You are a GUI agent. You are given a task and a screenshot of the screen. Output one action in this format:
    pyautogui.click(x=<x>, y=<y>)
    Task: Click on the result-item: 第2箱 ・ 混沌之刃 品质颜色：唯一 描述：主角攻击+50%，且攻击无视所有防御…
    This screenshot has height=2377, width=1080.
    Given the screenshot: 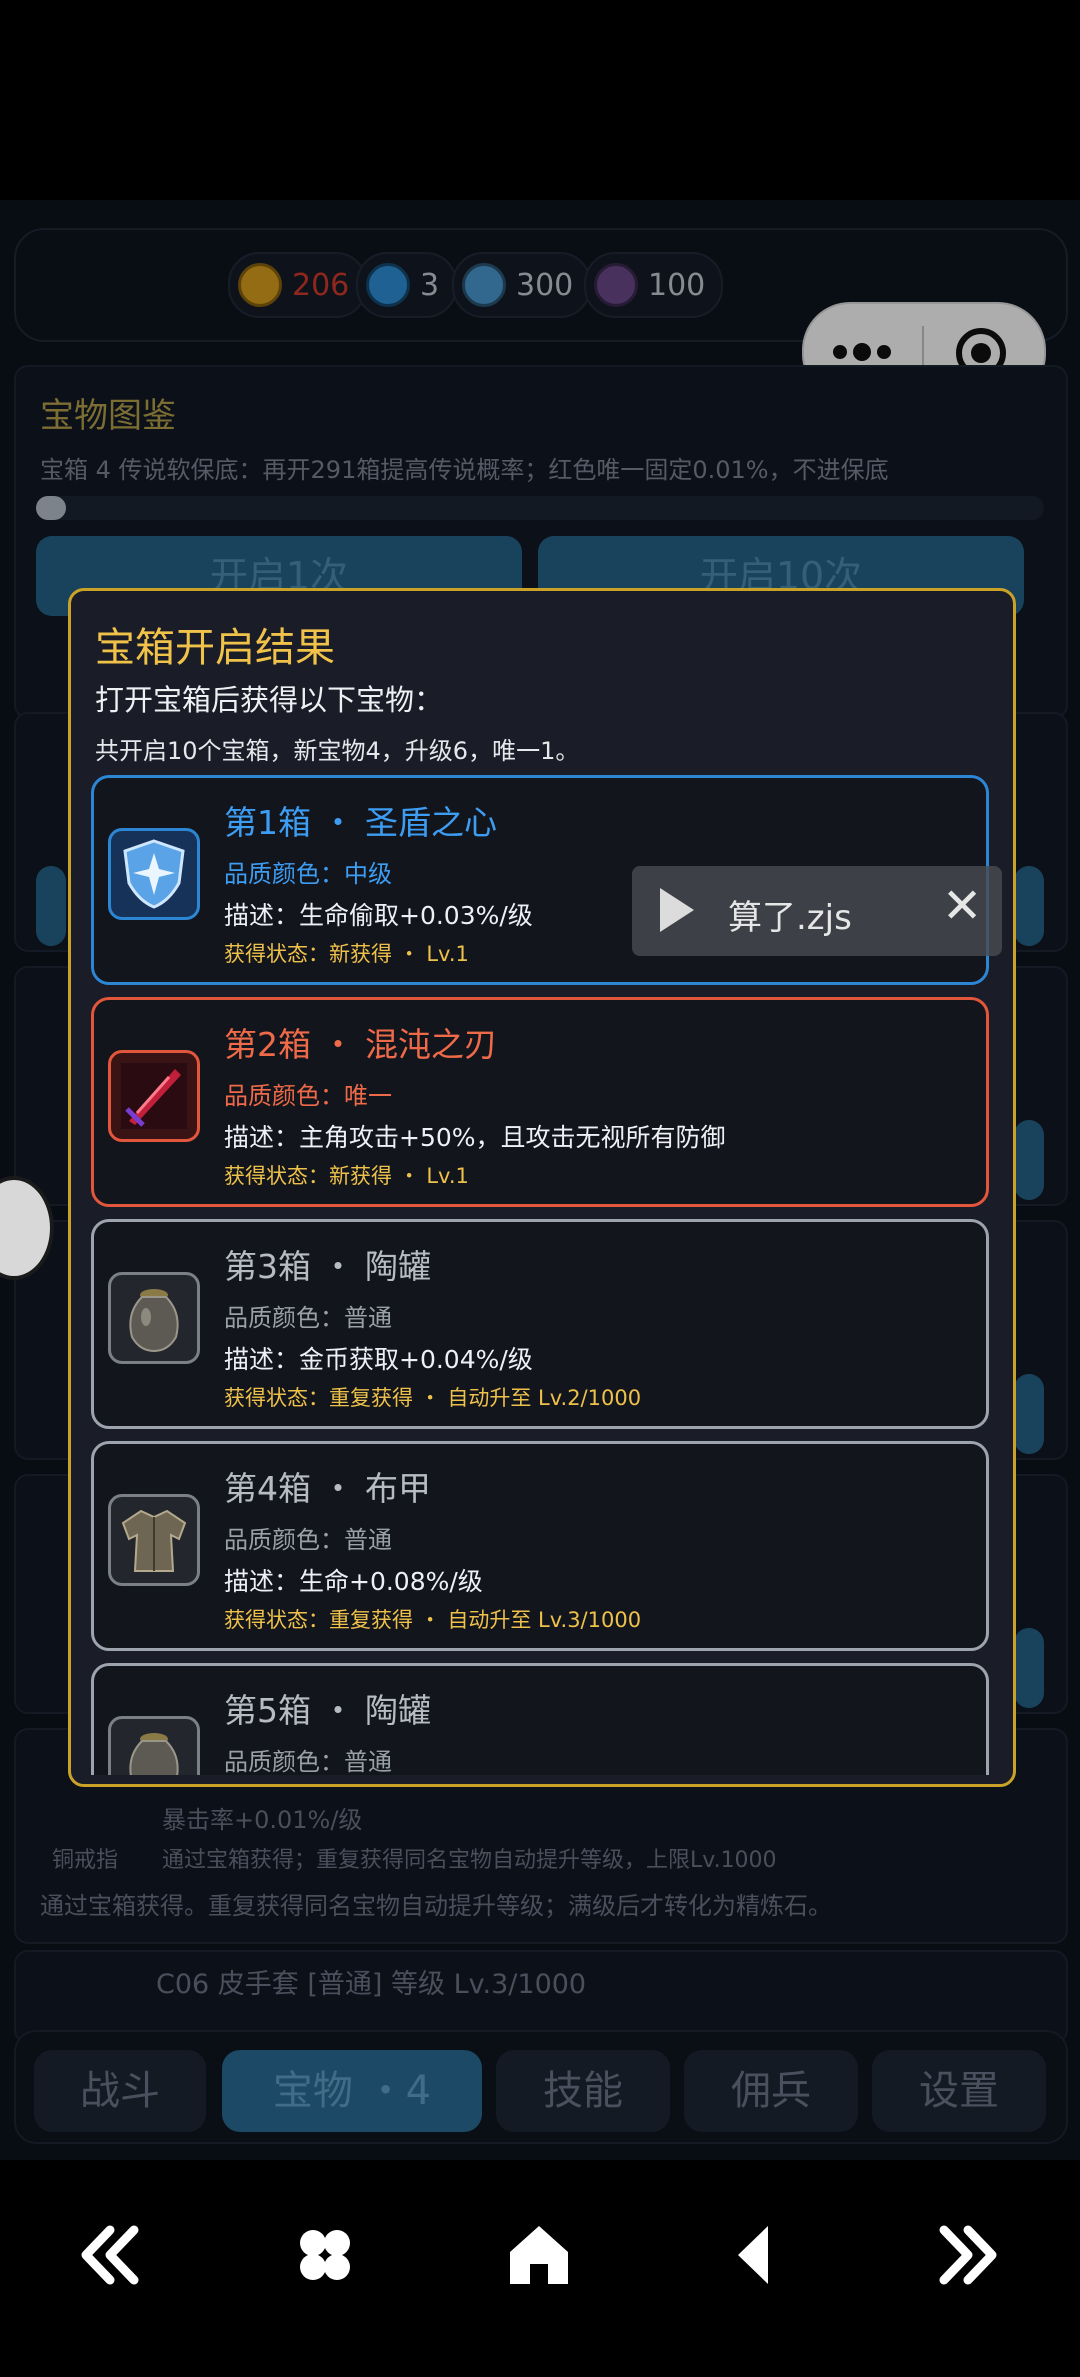 What is the action you would take?
    pyautogui.click(x=540, y=1102)
    